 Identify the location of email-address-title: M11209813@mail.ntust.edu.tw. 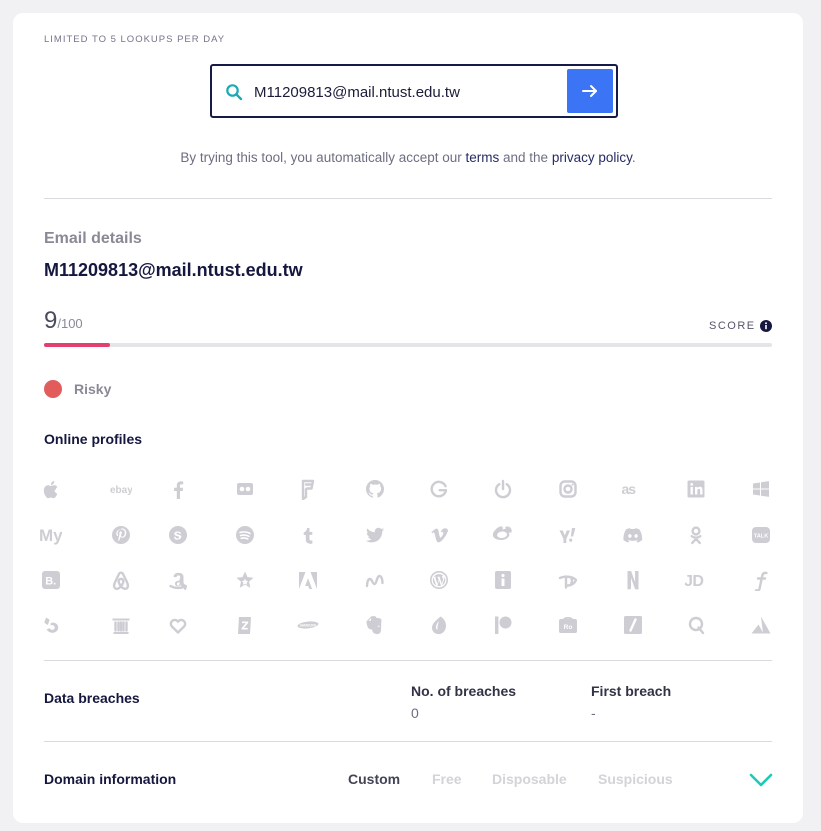
(173, 270).